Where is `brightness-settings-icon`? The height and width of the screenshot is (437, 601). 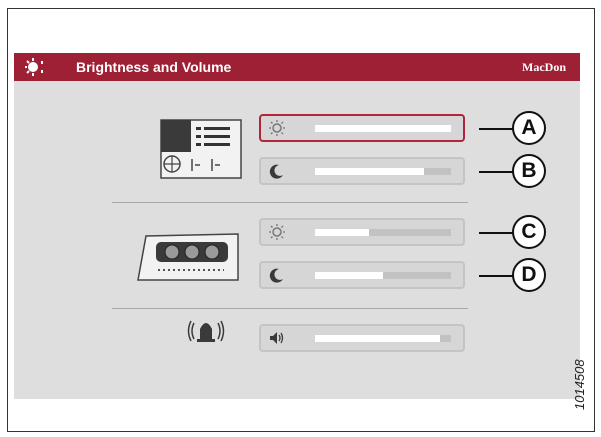 brightness-settings-icon is located at coordinates (34, 67).